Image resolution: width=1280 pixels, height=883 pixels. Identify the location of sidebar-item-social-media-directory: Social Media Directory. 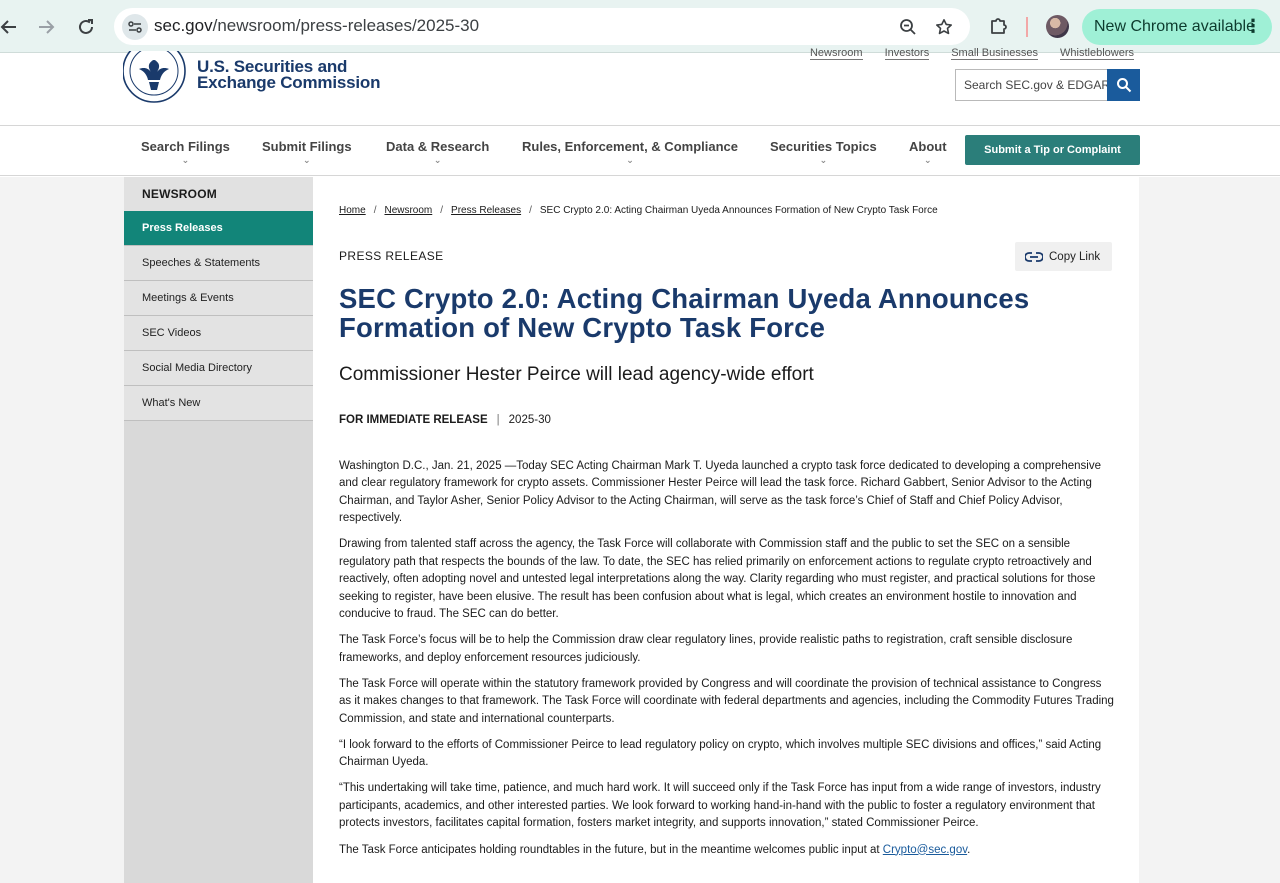
(218, 368).